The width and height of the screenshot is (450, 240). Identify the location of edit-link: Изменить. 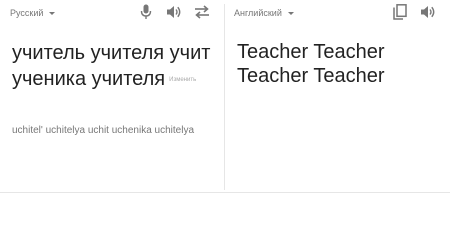
(182, 80).